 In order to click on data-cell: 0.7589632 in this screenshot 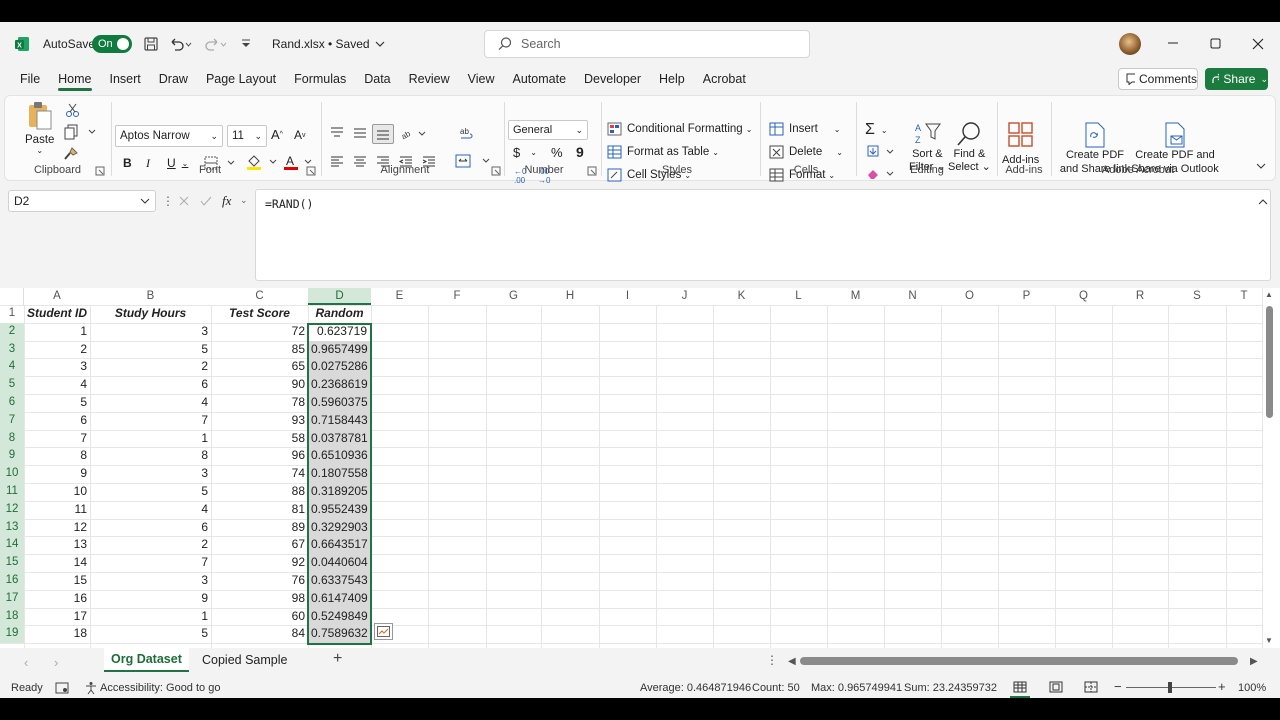, I will do `click(339, 634)`.